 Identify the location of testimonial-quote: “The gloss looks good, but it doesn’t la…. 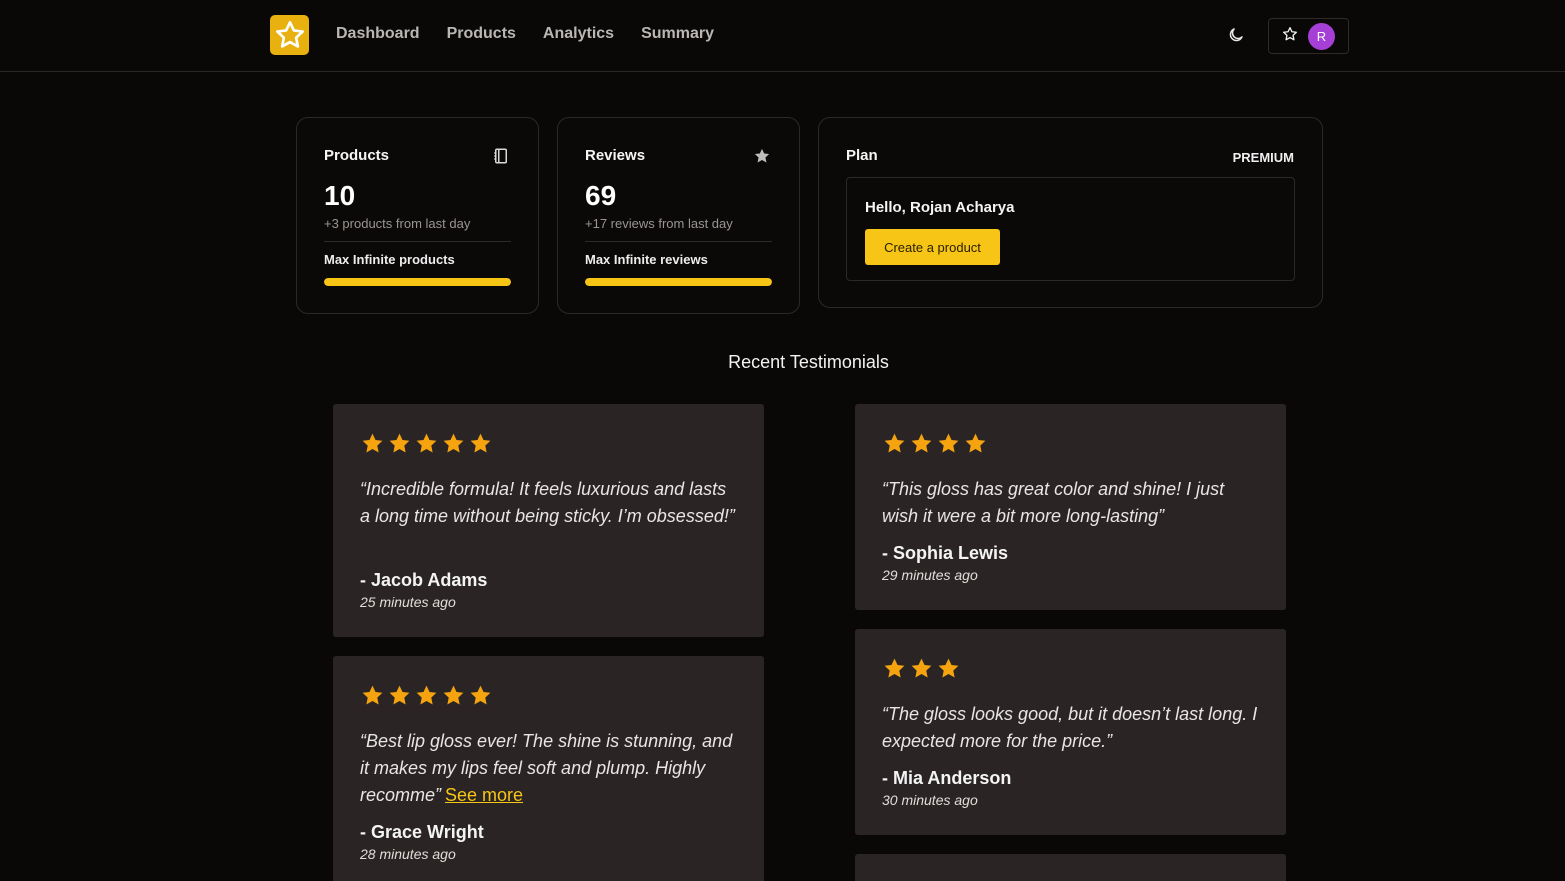
(1070, 727).